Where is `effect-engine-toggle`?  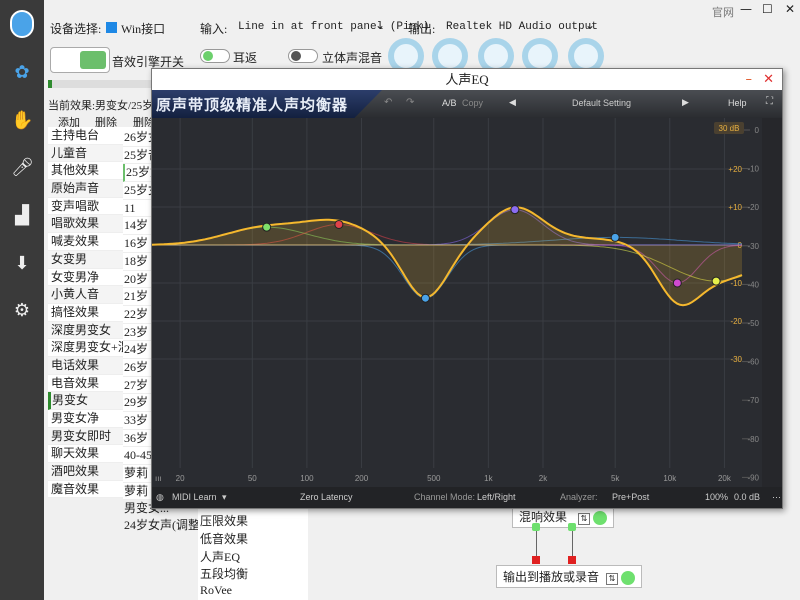
effect-engine-toggle is located at coordinates (80, 60).